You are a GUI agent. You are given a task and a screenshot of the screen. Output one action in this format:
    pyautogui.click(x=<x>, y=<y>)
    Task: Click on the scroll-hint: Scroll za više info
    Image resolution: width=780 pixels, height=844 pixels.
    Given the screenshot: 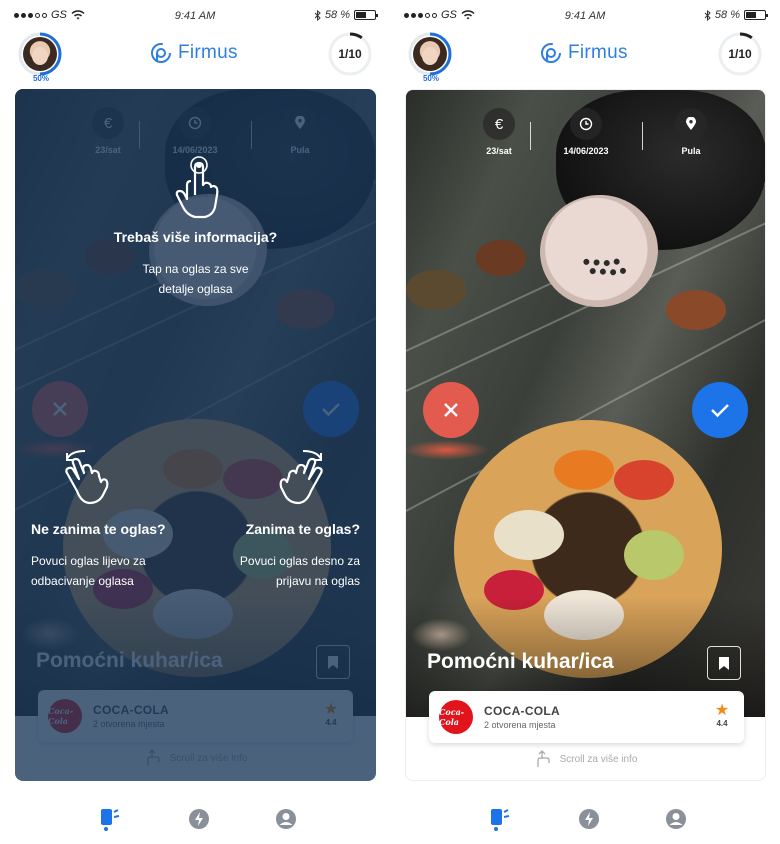 What is the action you would take?
    pyautogui.click(x=585, y=759)
    